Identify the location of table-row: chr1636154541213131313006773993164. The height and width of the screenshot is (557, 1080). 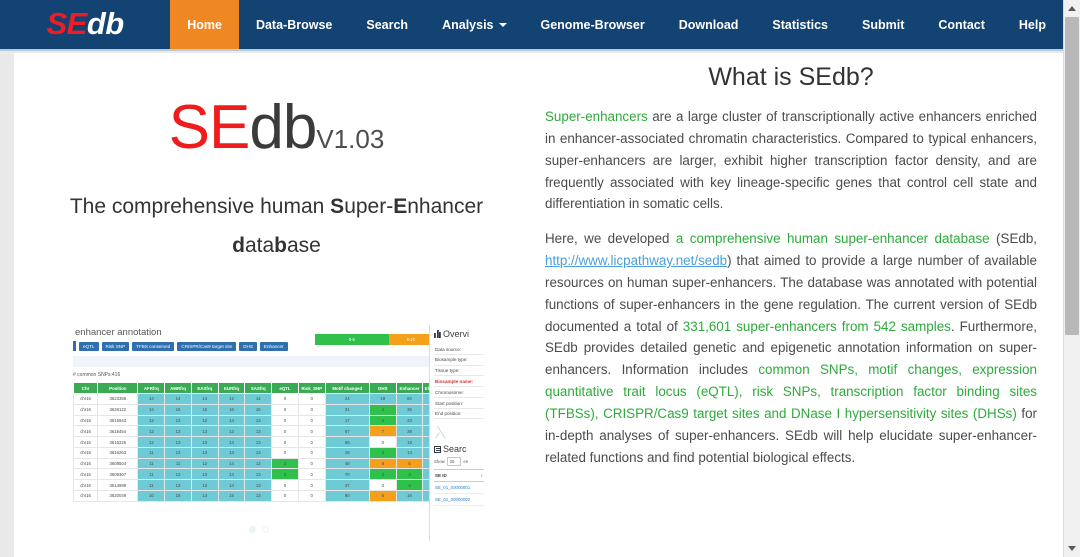
(274, 431).